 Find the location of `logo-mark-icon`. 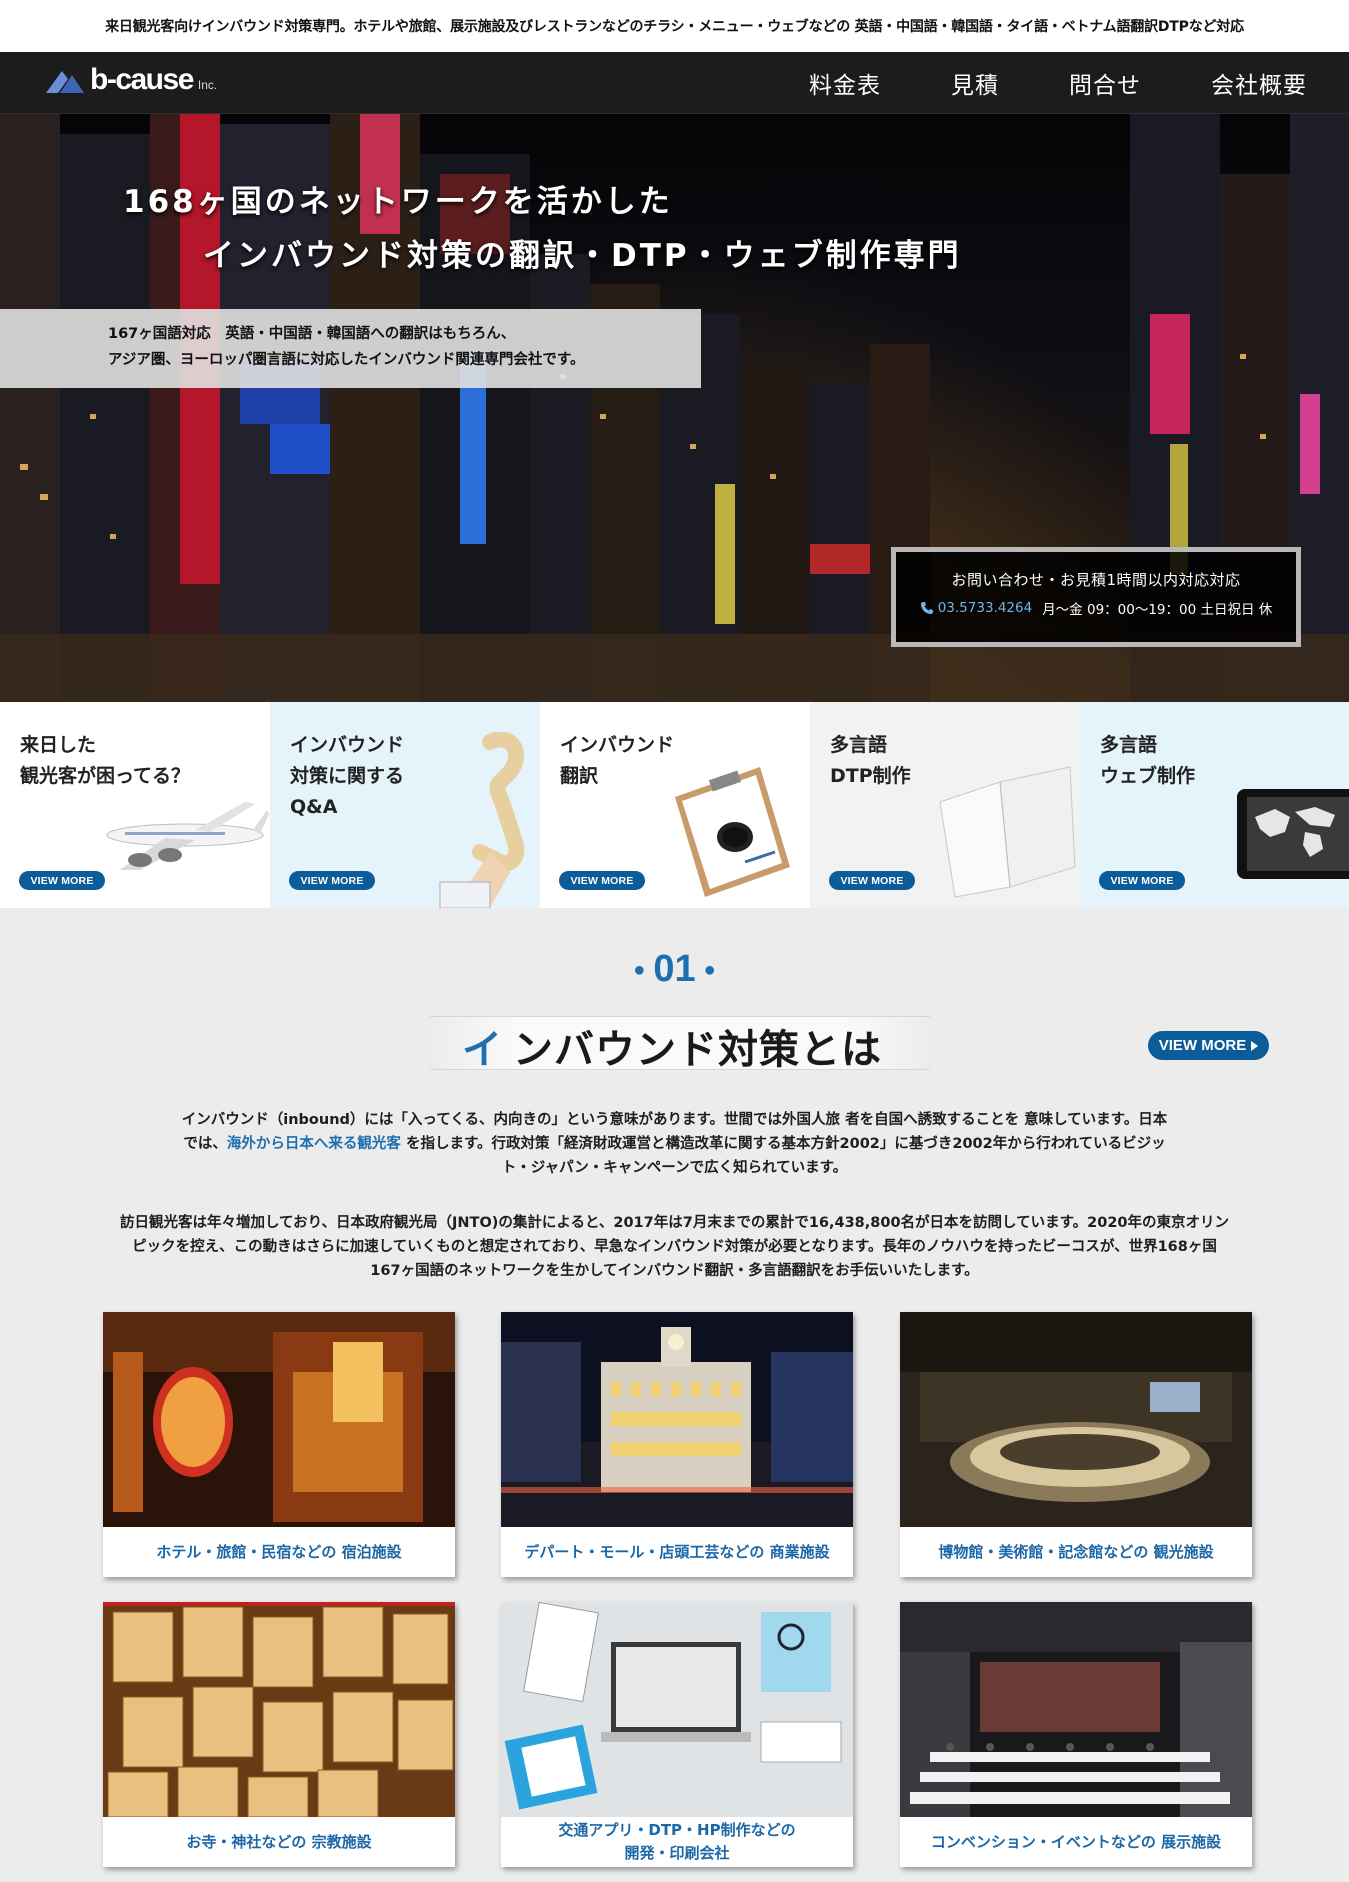

logo-mark-icon is located at coordinates (65, 82).